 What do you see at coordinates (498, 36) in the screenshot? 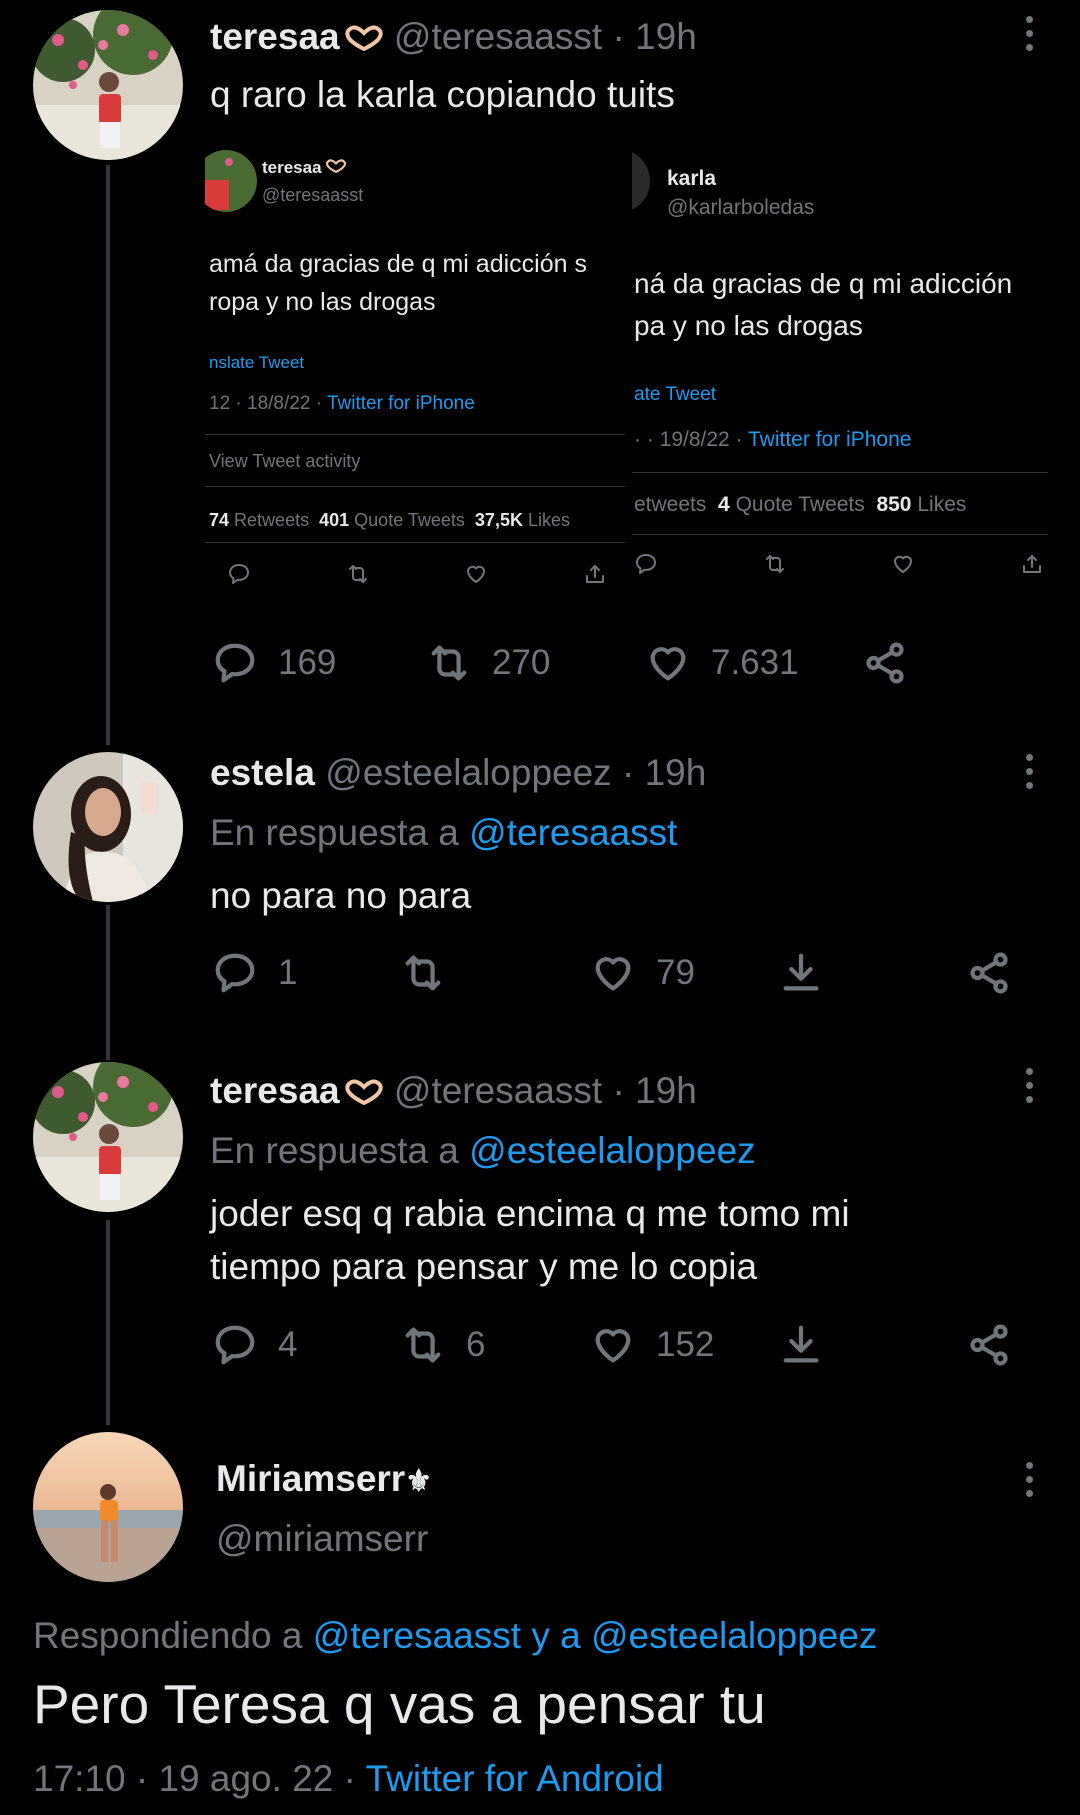
I see `tweet1-handle: @teresaasst` at bounding box center [498, 36].